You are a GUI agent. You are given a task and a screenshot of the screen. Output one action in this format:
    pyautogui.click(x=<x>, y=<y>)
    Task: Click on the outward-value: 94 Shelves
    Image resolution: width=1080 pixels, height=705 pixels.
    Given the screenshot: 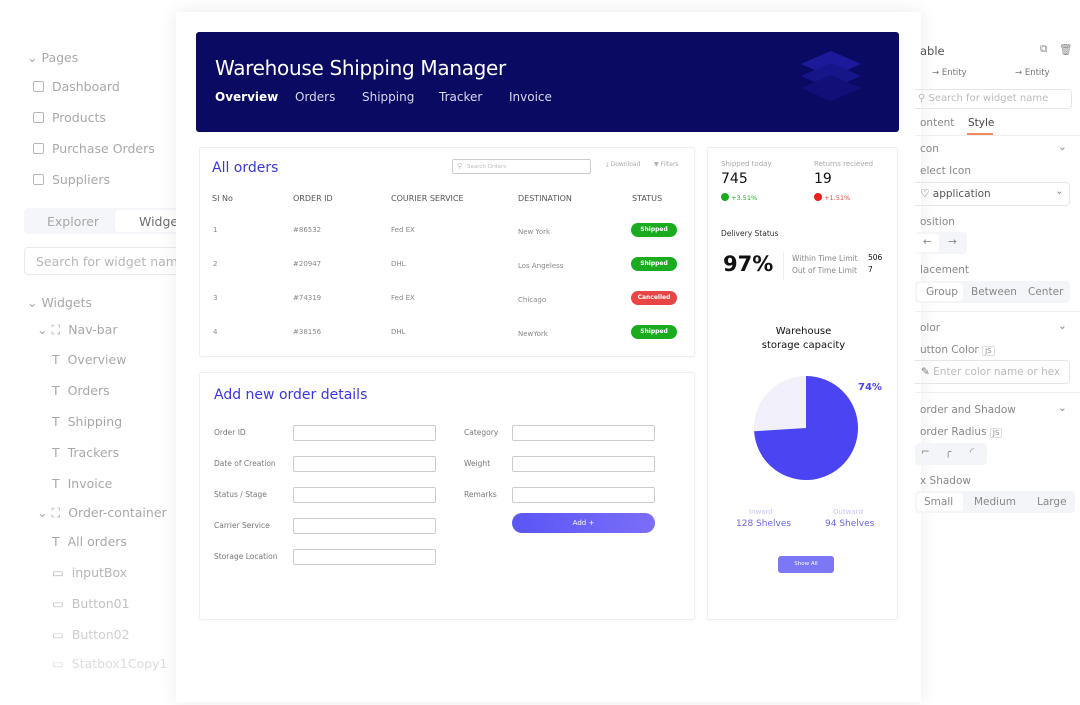 What is the action you would take?
    pyautogui.click(x=850, y=524)
    